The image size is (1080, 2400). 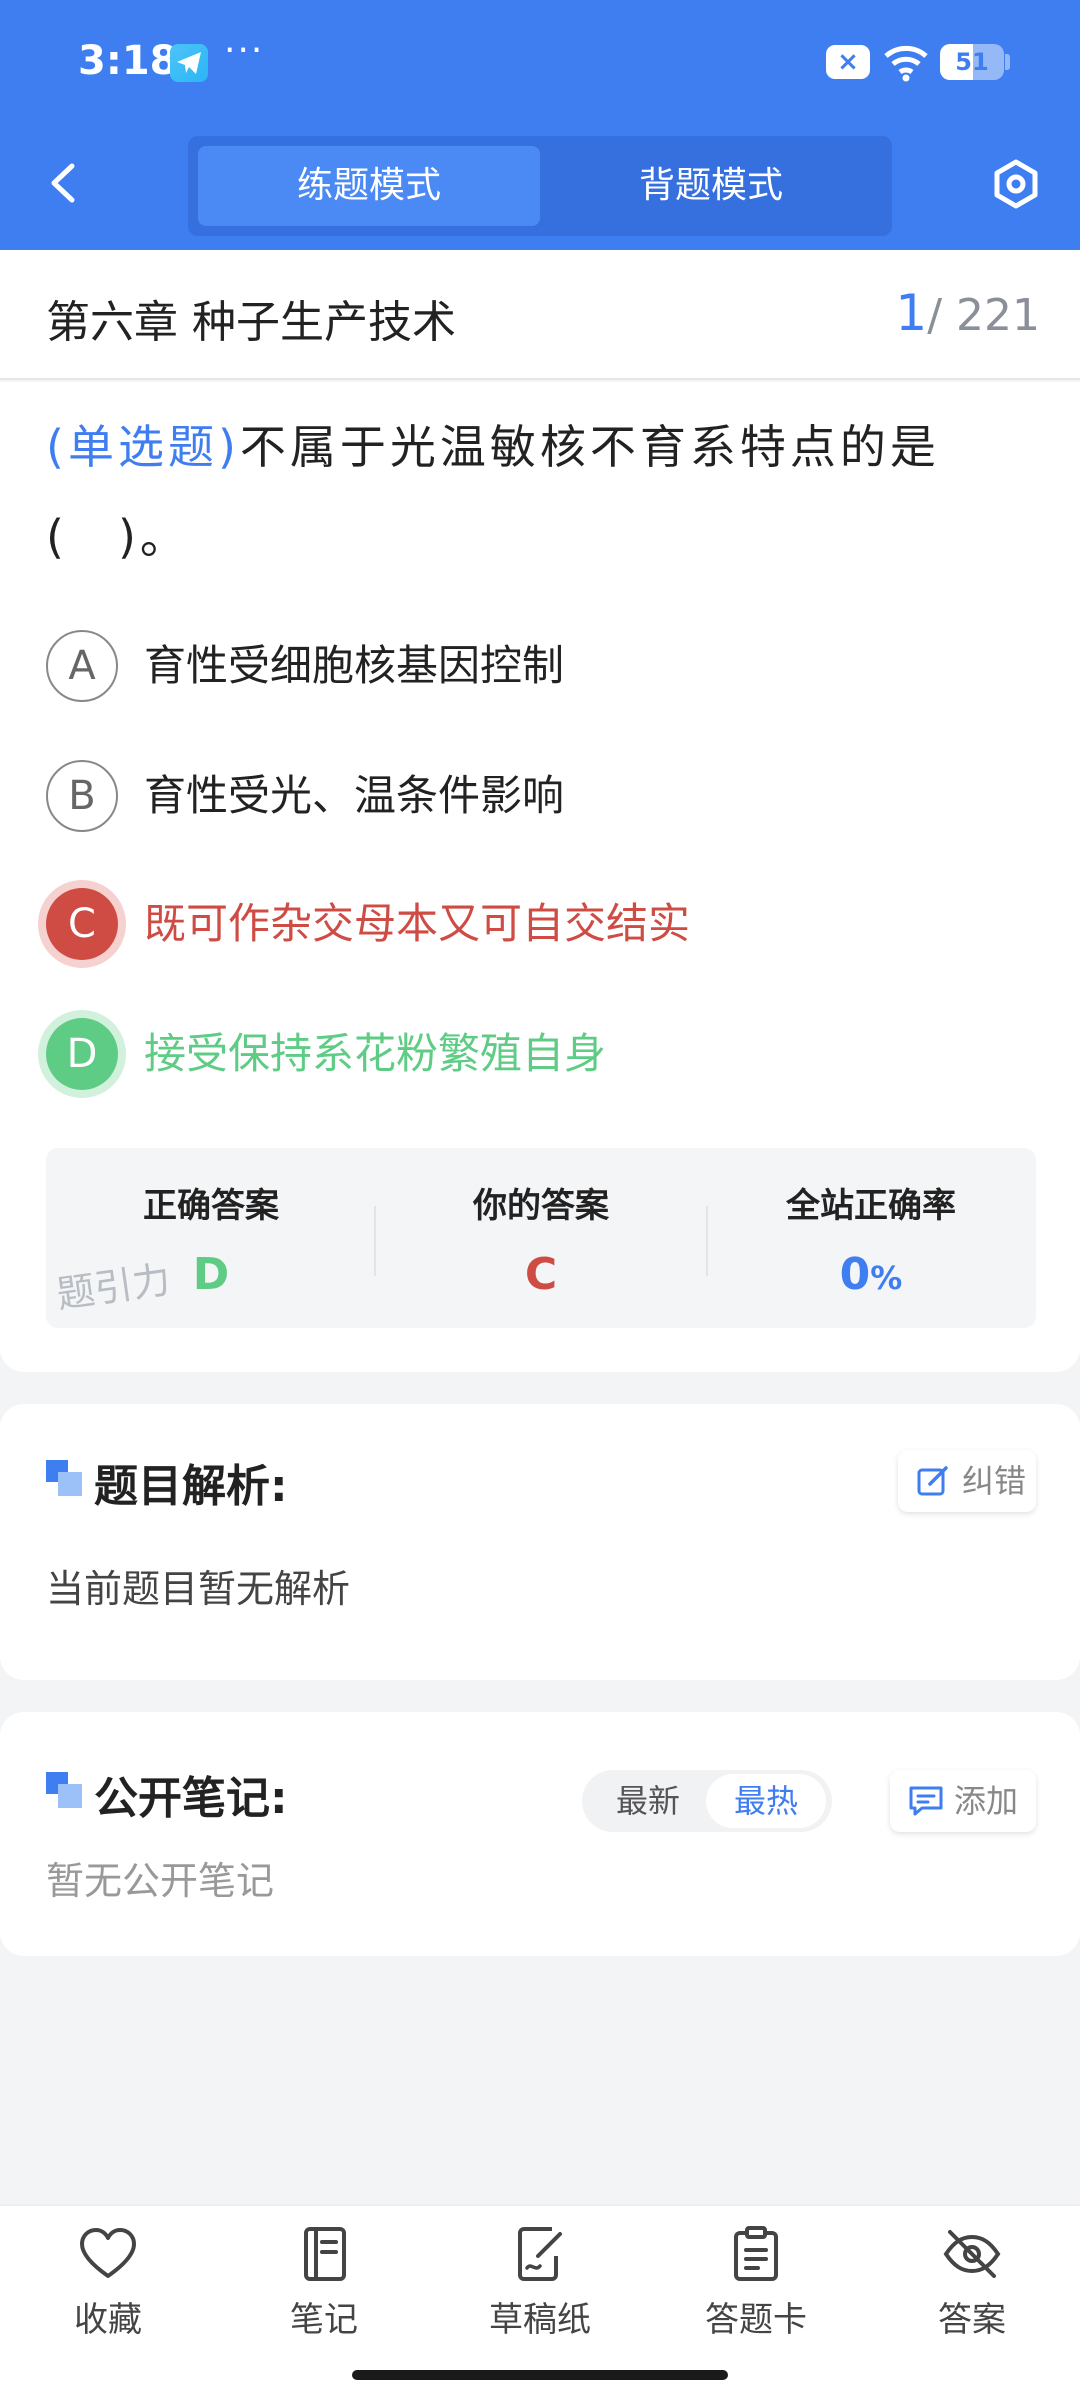 What do you see at coordinates (191, 1798) in the screenshot?
I see `notes-title: 公开笔记:` at bounding box center [191, 1798].